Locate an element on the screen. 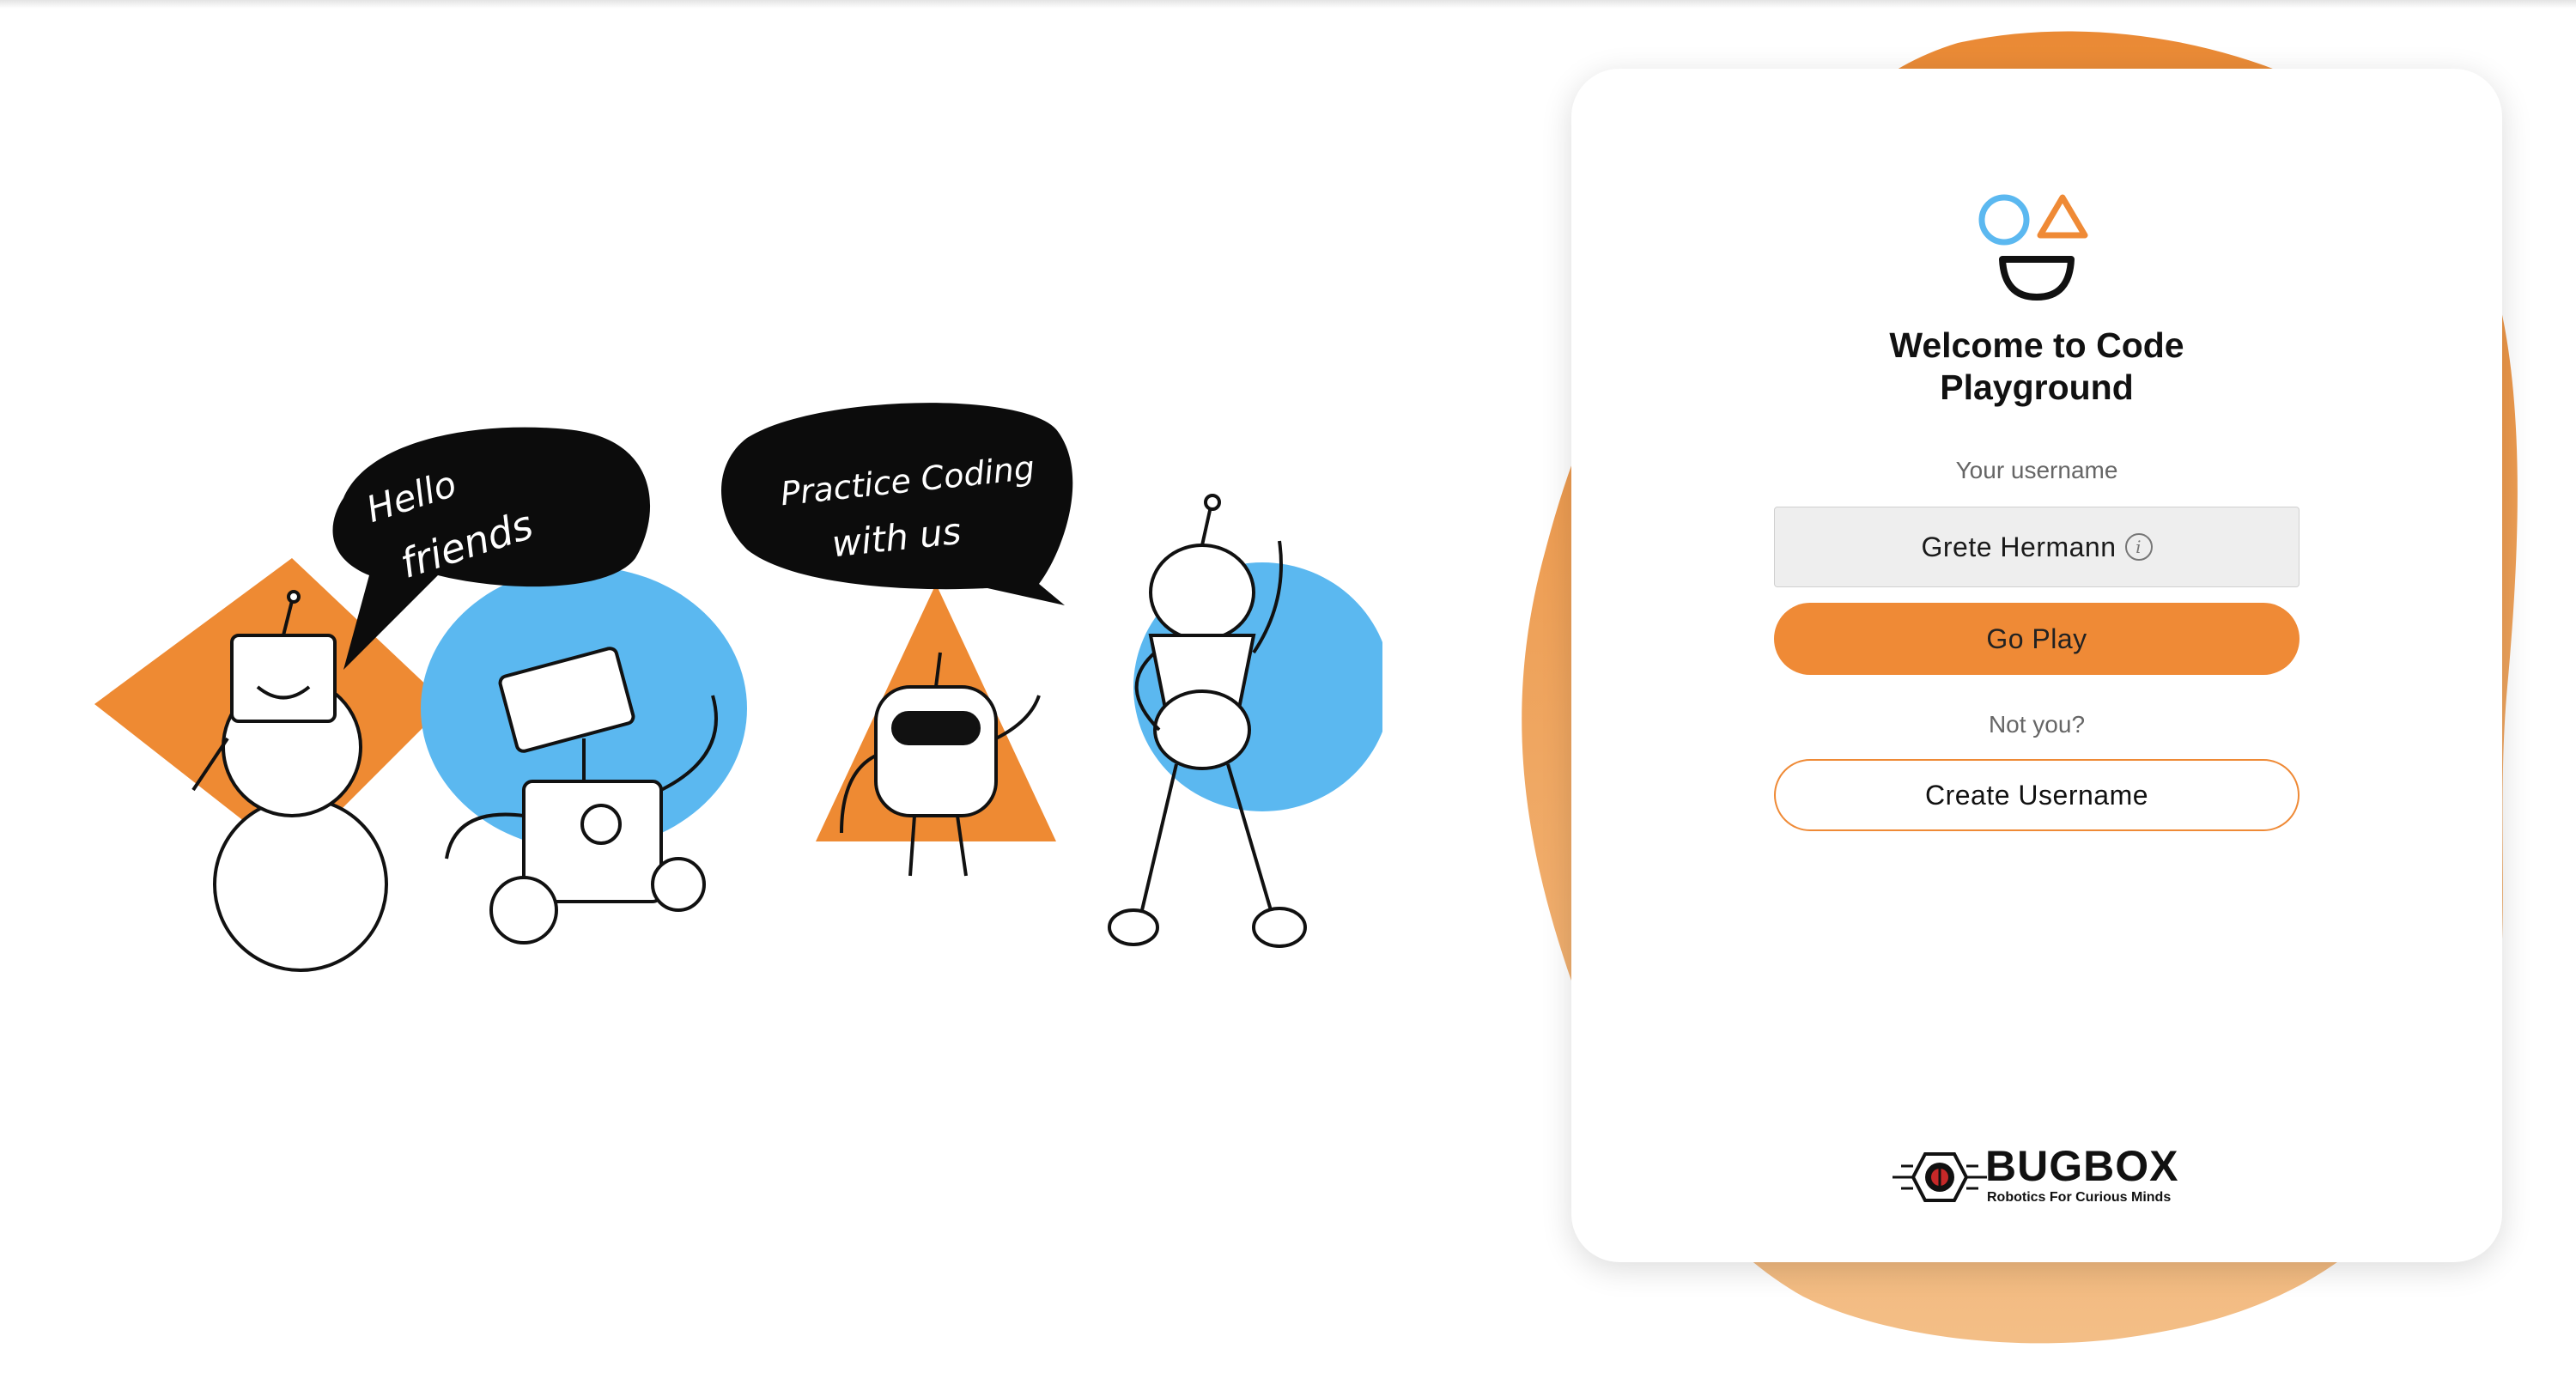  bugbox-logo: BUGBOX Robotics For Curious Minds is located at coordinates (2043, 1176).